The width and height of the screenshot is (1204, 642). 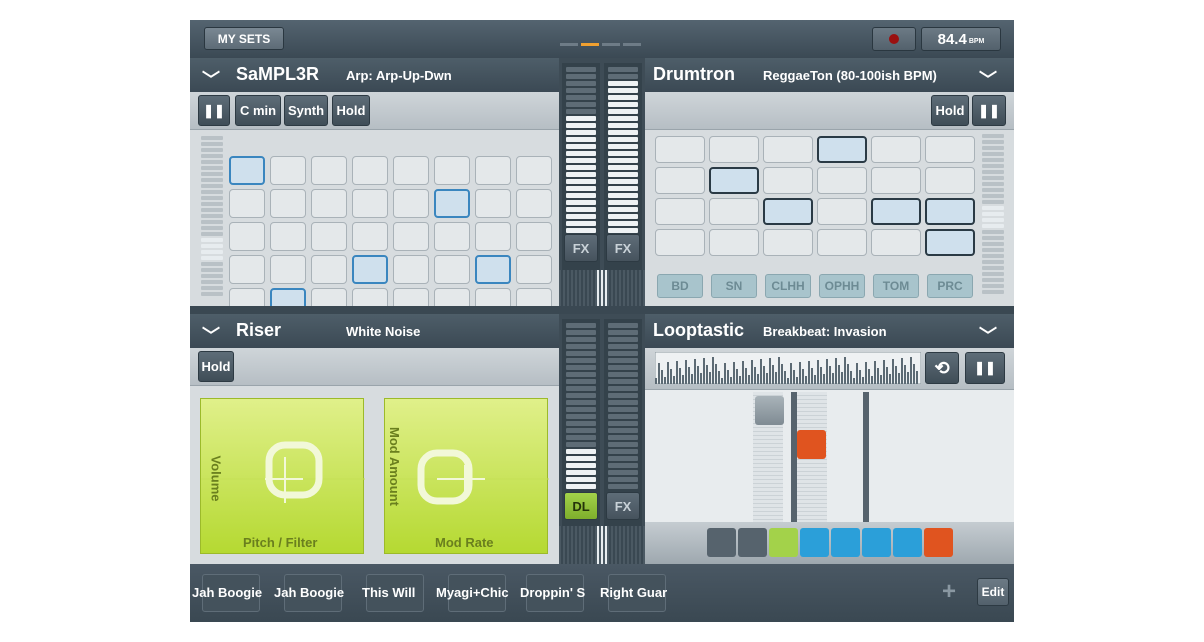 I want to click on page-indicator-active, so click(x=590, y=44).